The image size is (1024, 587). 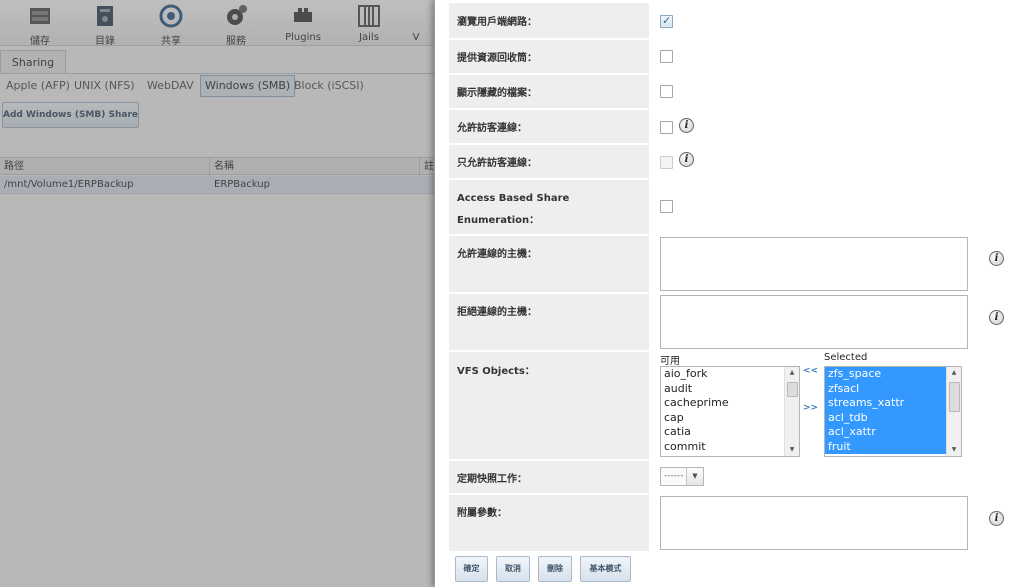 What do you see at coordinates (729, 161) in the screenshot?
I see `row-guest-only: 只允許訪客連線： i` at bounding box center [729, 161].